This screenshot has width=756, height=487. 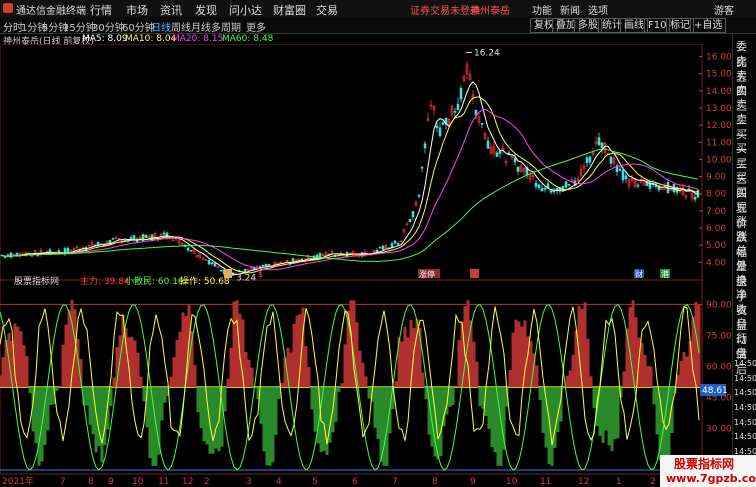 I want to click on price-tick: 5.00, so click(x=716, y=246).